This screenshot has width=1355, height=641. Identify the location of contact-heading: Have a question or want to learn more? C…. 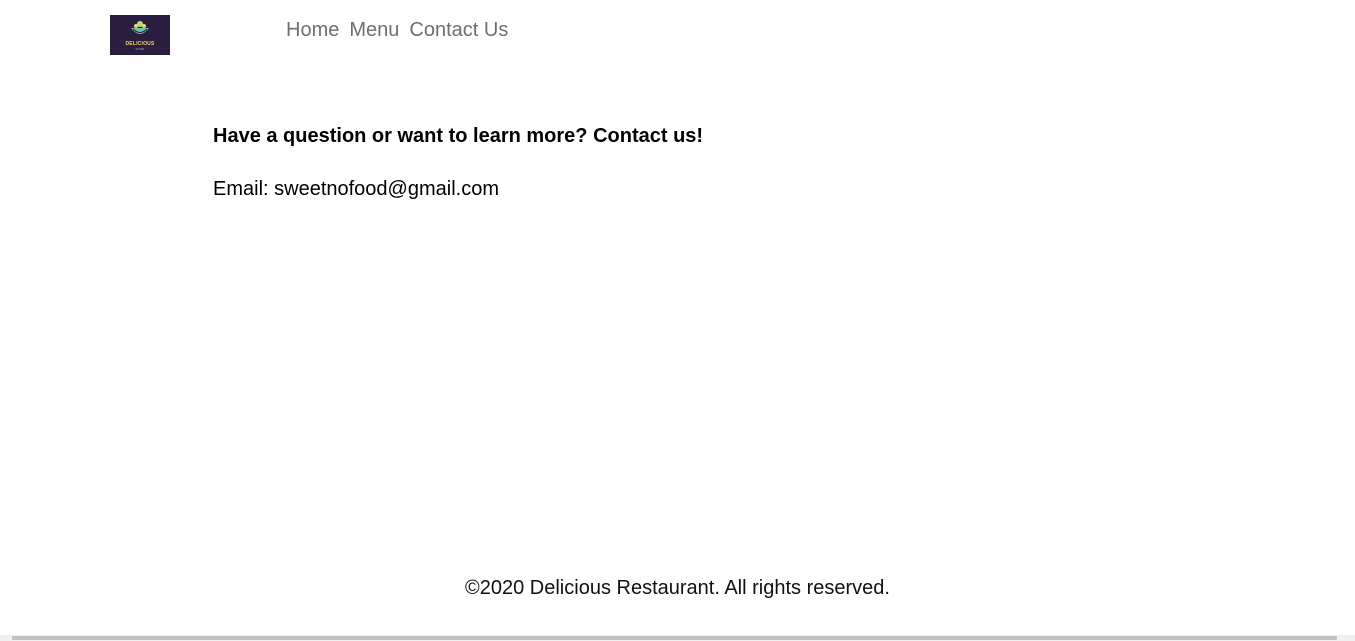
(458, 136).